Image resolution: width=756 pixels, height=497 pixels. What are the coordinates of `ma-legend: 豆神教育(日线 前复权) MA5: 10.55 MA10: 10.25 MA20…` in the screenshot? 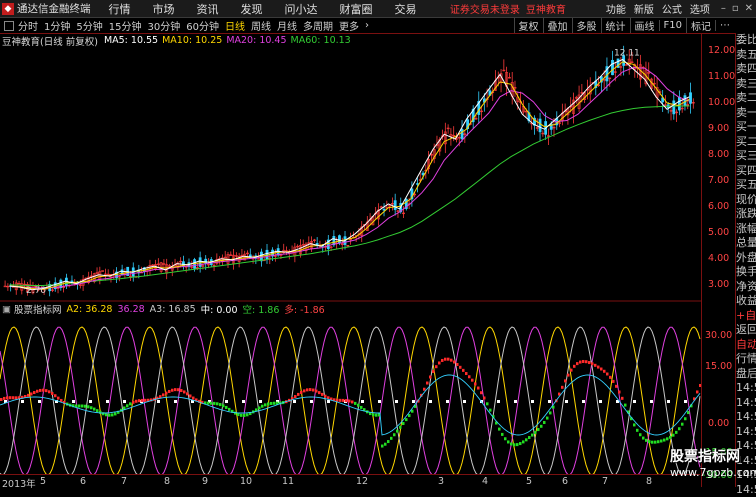 It's located at (175, 40).